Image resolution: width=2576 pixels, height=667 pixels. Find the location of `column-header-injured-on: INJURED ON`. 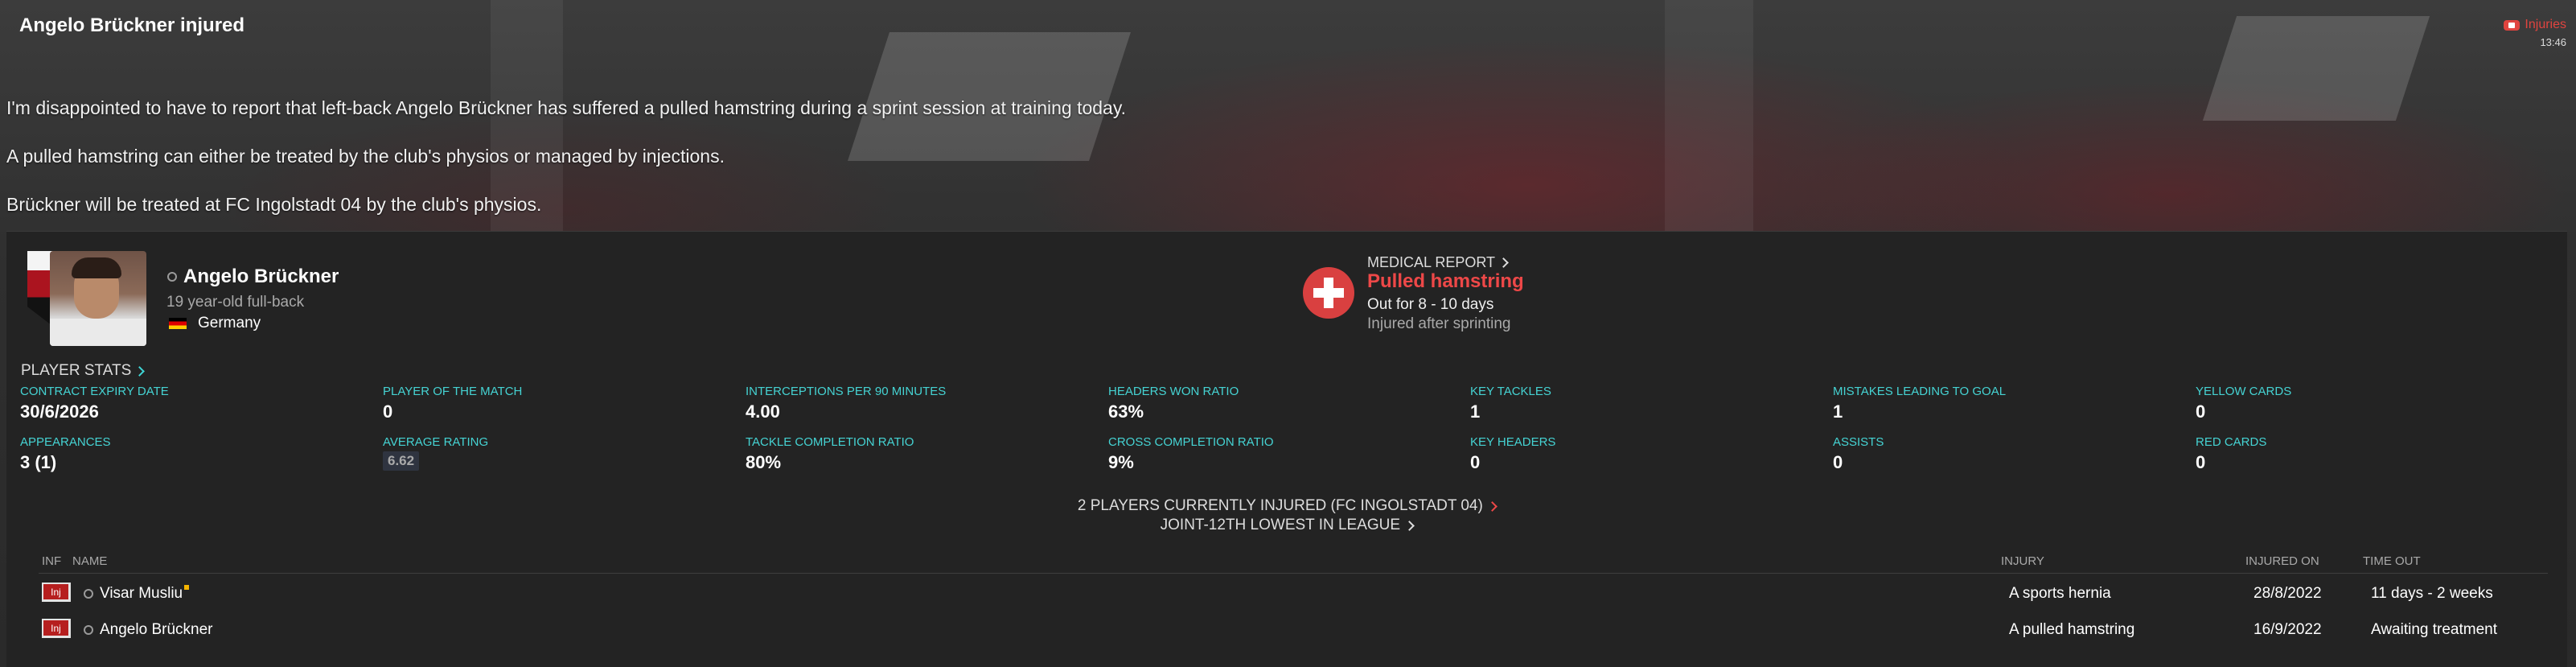

column-header-injured-on: INJURED ON is located at coordinates (2282, 561).